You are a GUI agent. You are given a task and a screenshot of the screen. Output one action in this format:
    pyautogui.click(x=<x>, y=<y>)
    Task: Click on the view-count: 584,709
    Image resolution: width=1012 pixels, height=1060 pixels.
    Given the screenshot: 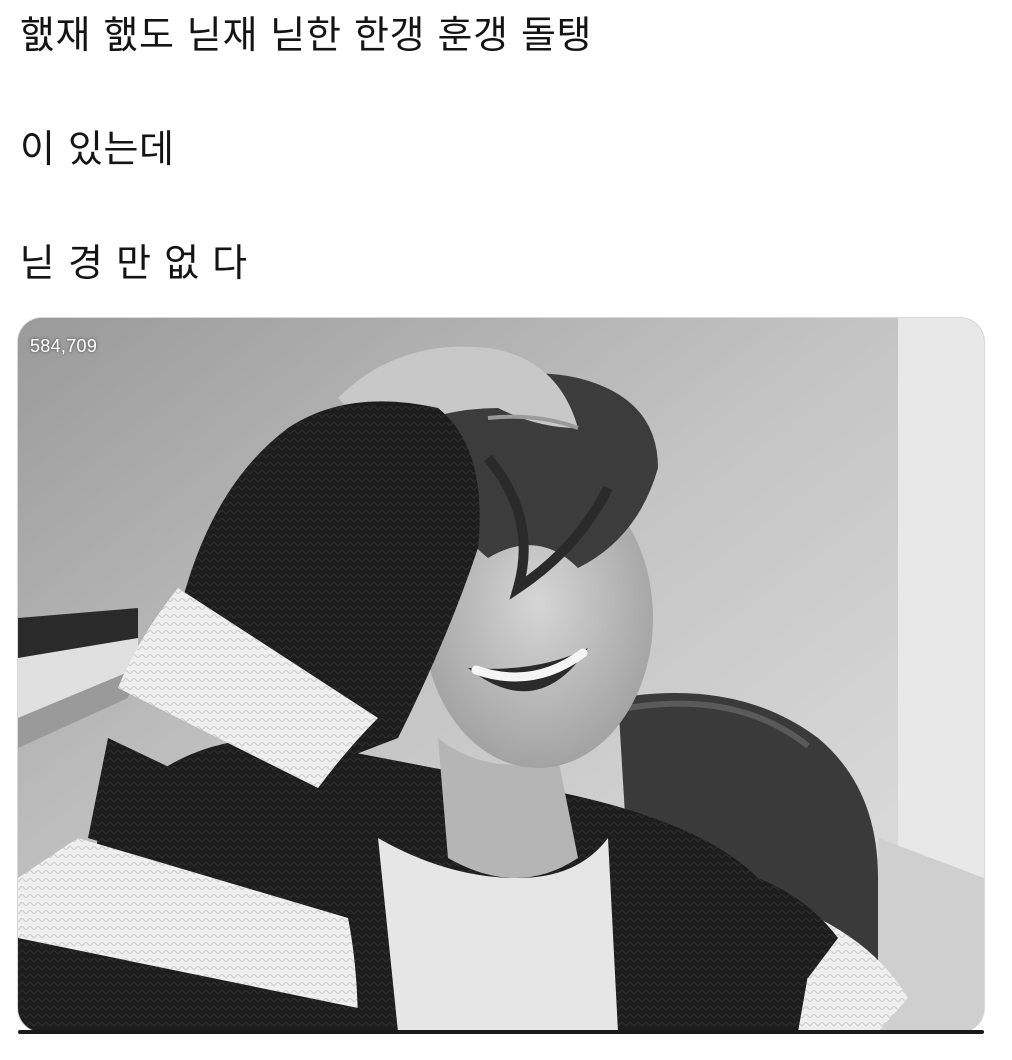 What is the action you would take?
    pyautogui.click(x=64, y=346)
    